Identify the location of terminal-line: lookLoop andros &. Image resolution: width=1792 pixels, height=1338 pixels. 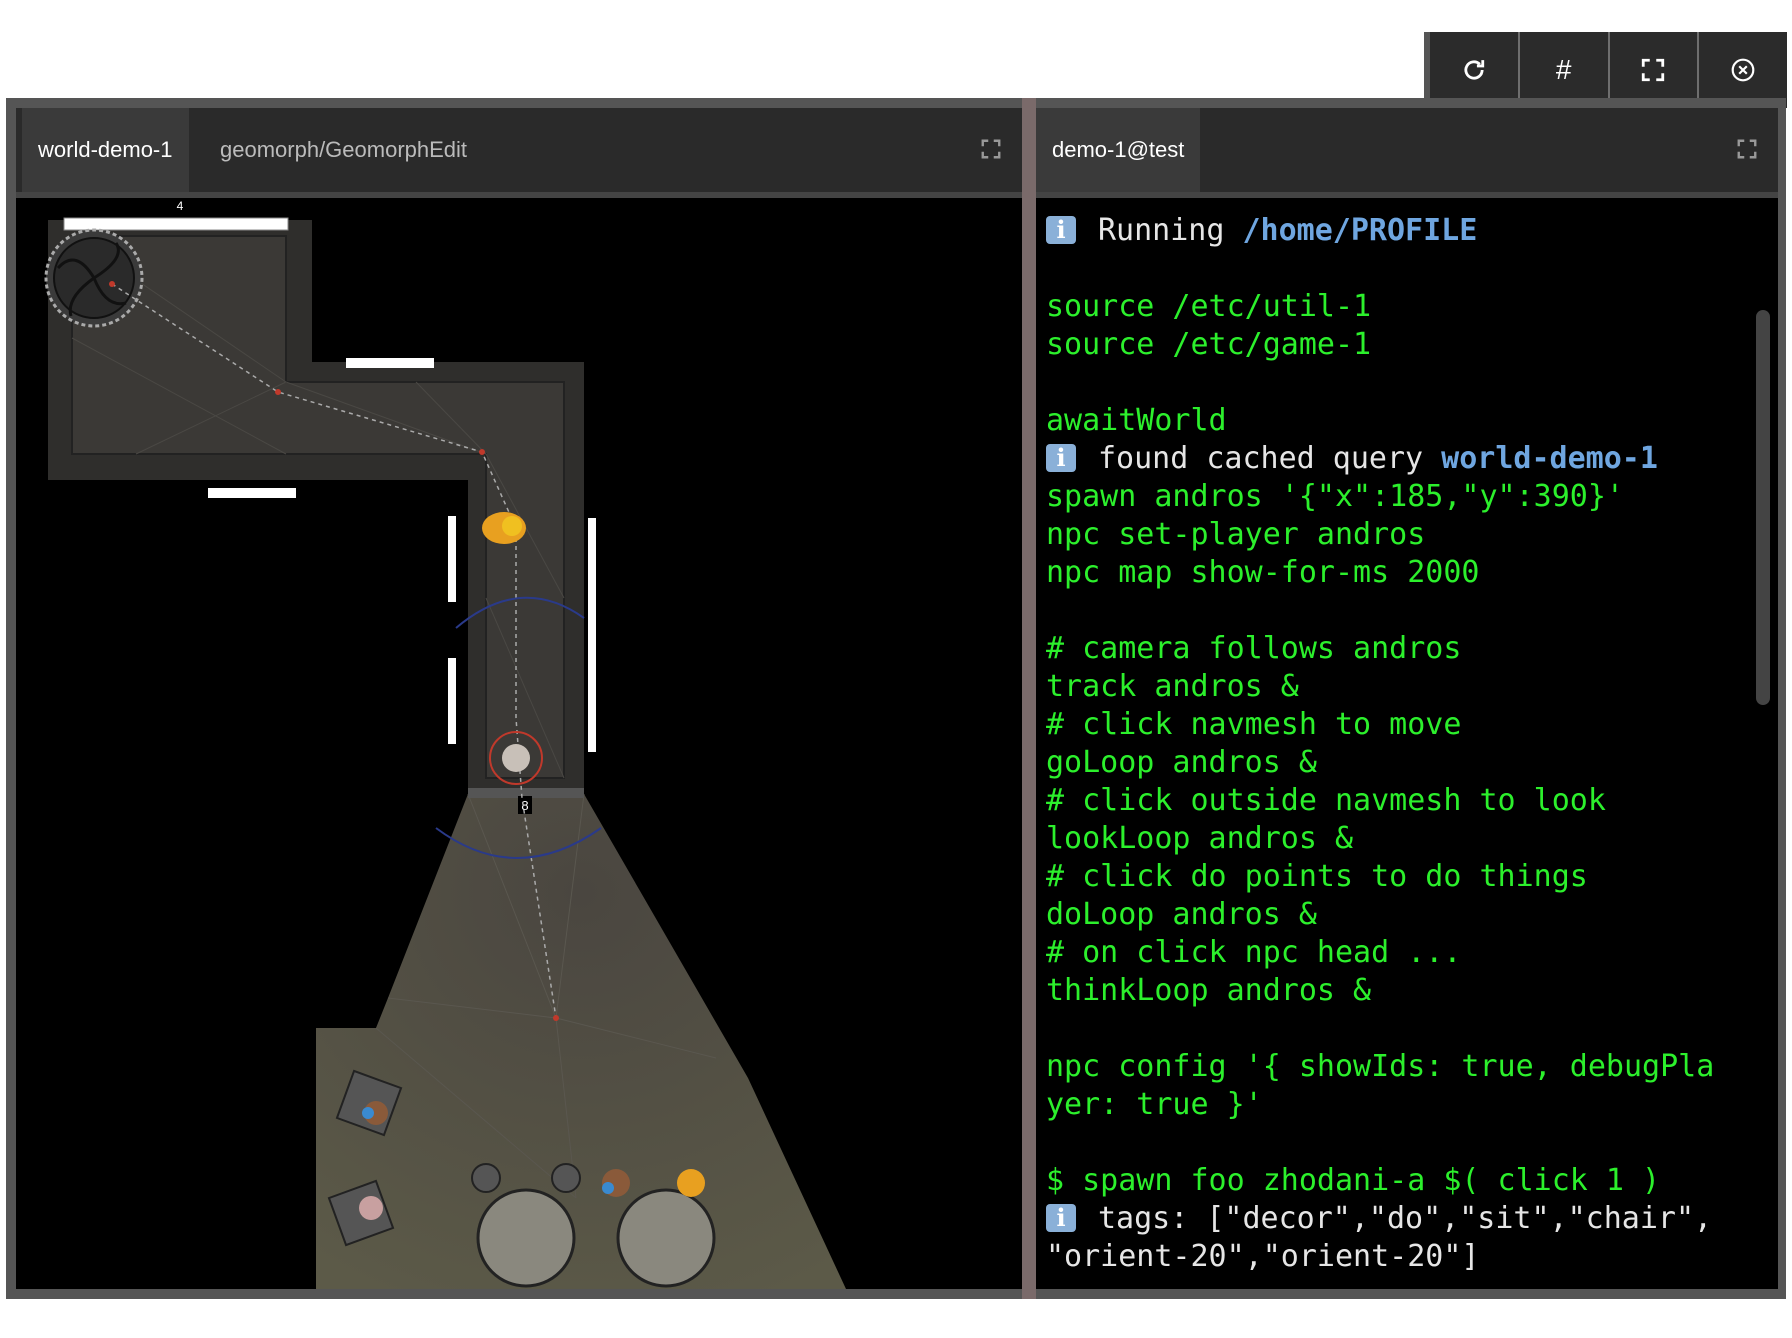
(1200, 838).